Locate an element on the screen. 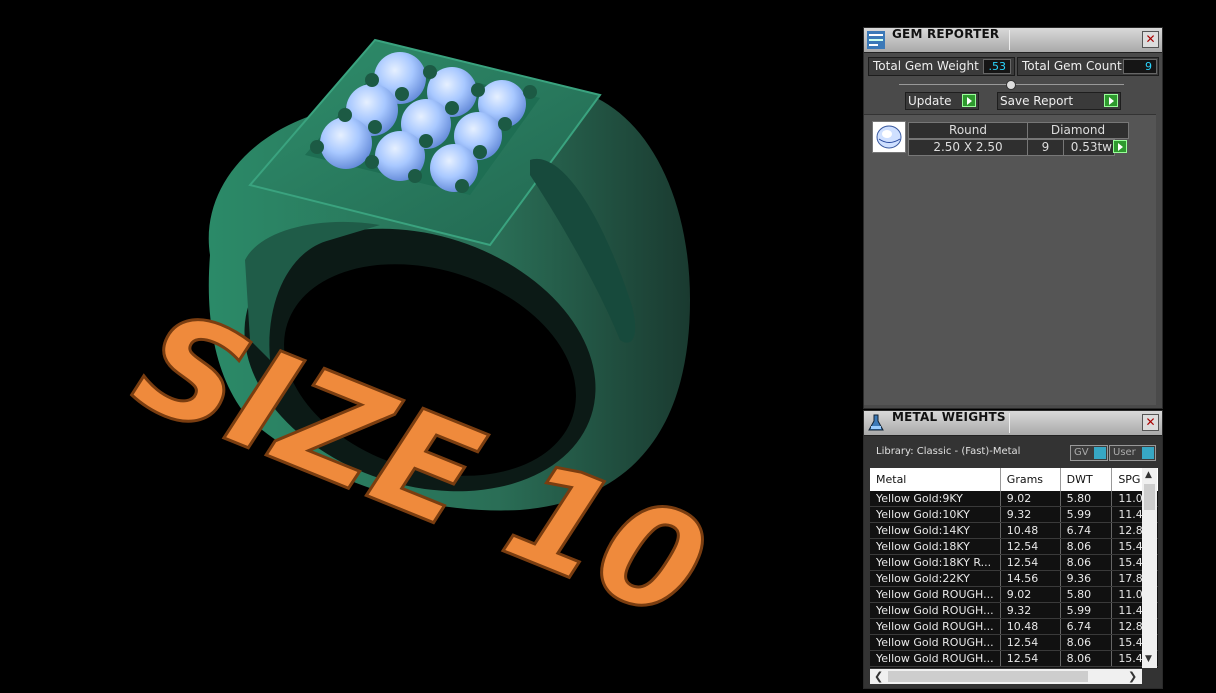 This screenshot has width=1216, height=693. table-header-row: Metal Grams DWT SPG is located at coordinates (1014, 479).